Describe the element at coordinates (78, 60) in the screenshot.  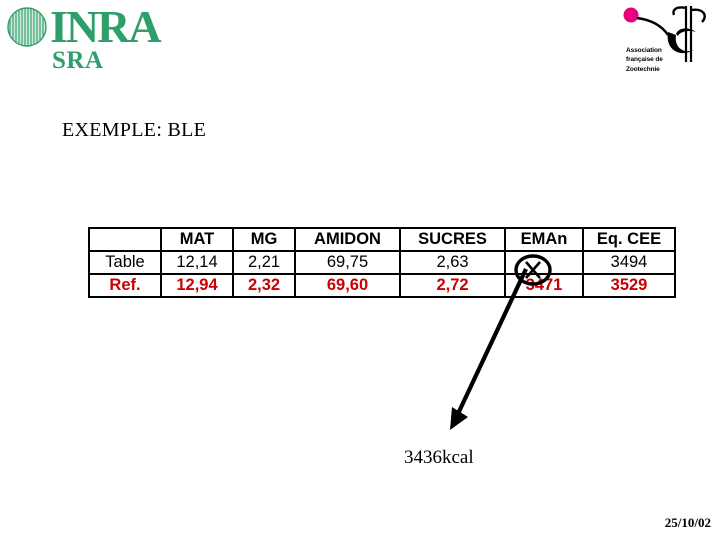
I see `inra-subtitle: SRA` at that location.